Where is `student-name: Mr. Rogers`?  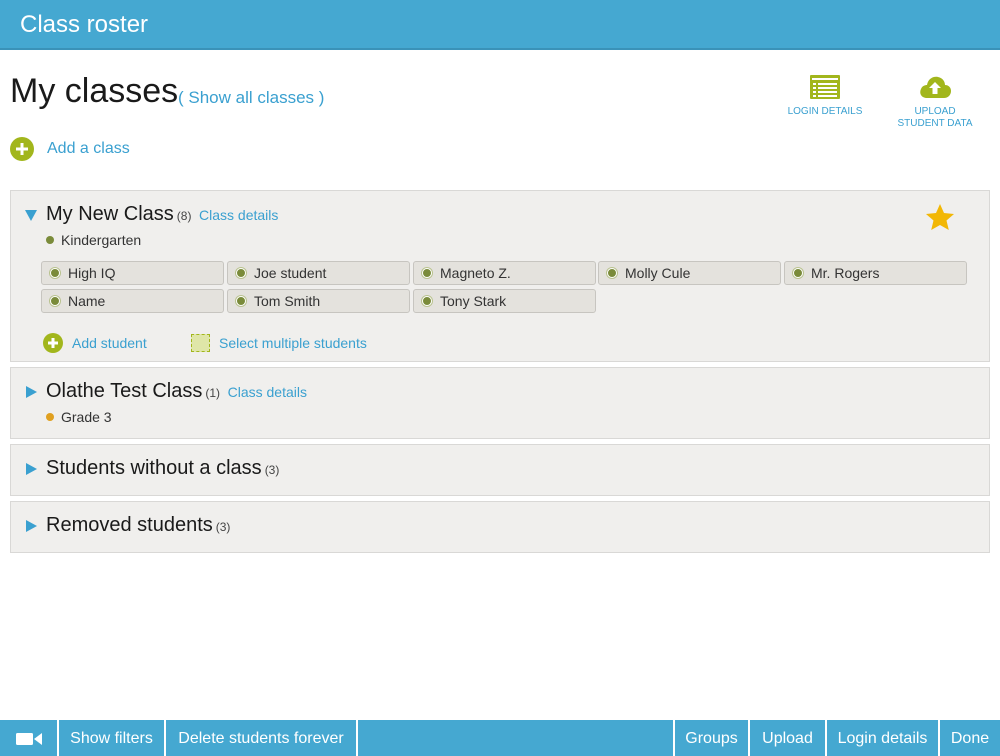
student-name: Mr. Rogers is located at coordinates (845, 273).